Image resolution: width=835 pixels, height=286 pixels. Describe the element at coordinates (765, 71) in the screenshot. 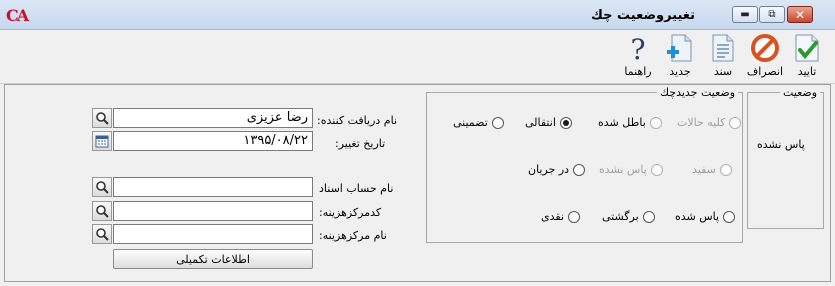

I see `cancel-label: انصراف` at that location.